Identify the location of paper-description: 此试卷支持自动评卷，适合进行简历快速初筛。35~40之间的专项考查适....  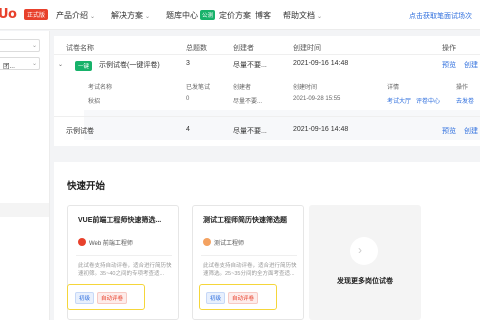
(125, 270).